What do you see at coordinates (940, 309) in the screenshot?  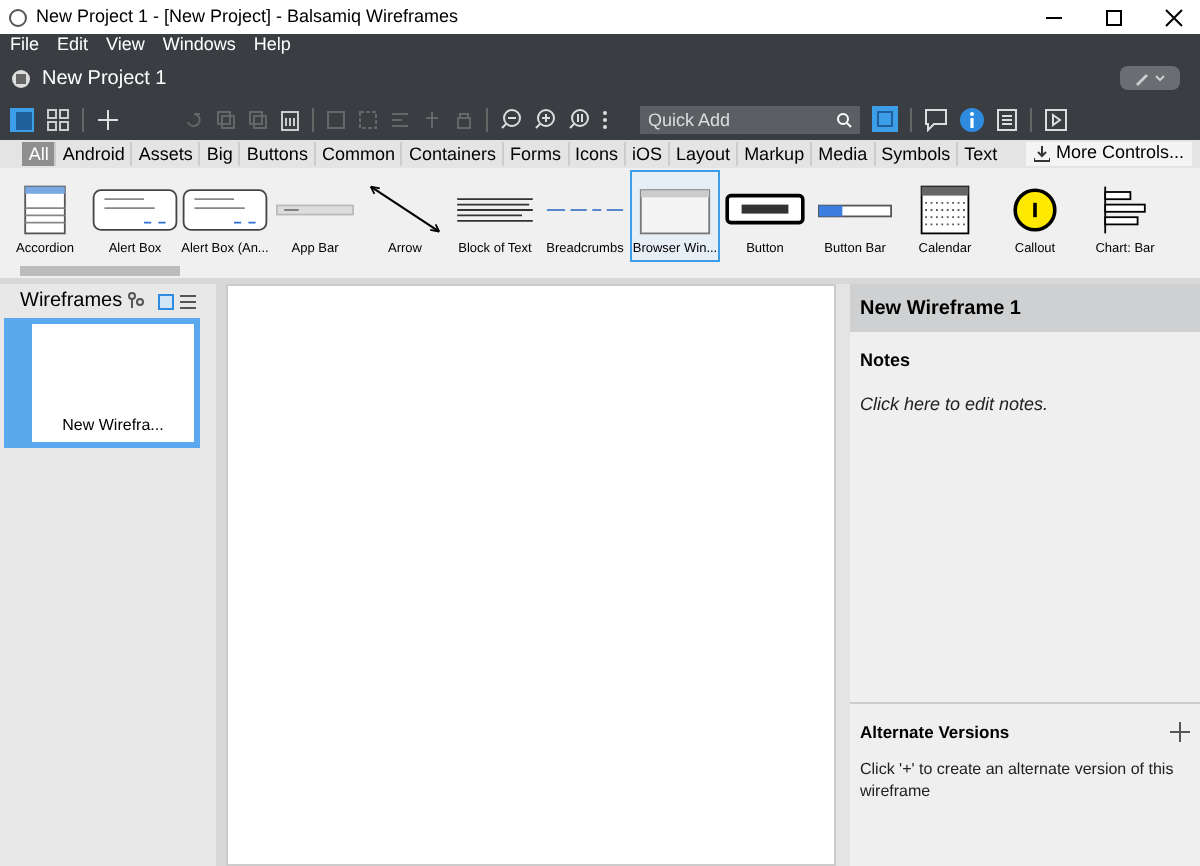 I see `inspector-title: New Wireframe 1` at bounding box center [940, 309].